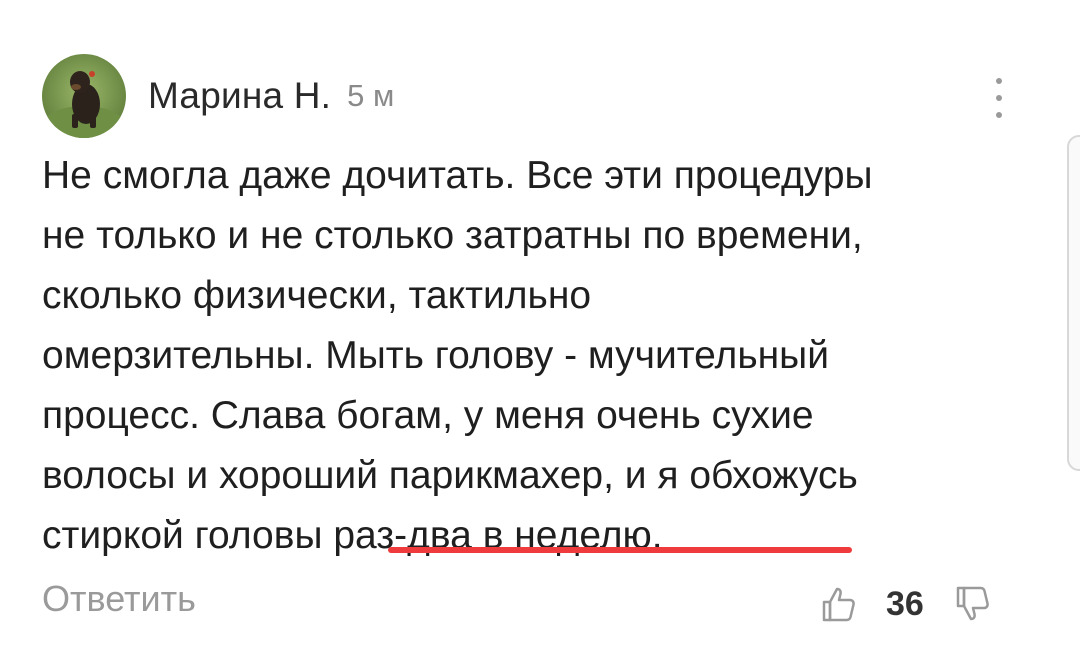 The image size is (1080, 648). I want to click on vote-score: 36, so click(905, 603).